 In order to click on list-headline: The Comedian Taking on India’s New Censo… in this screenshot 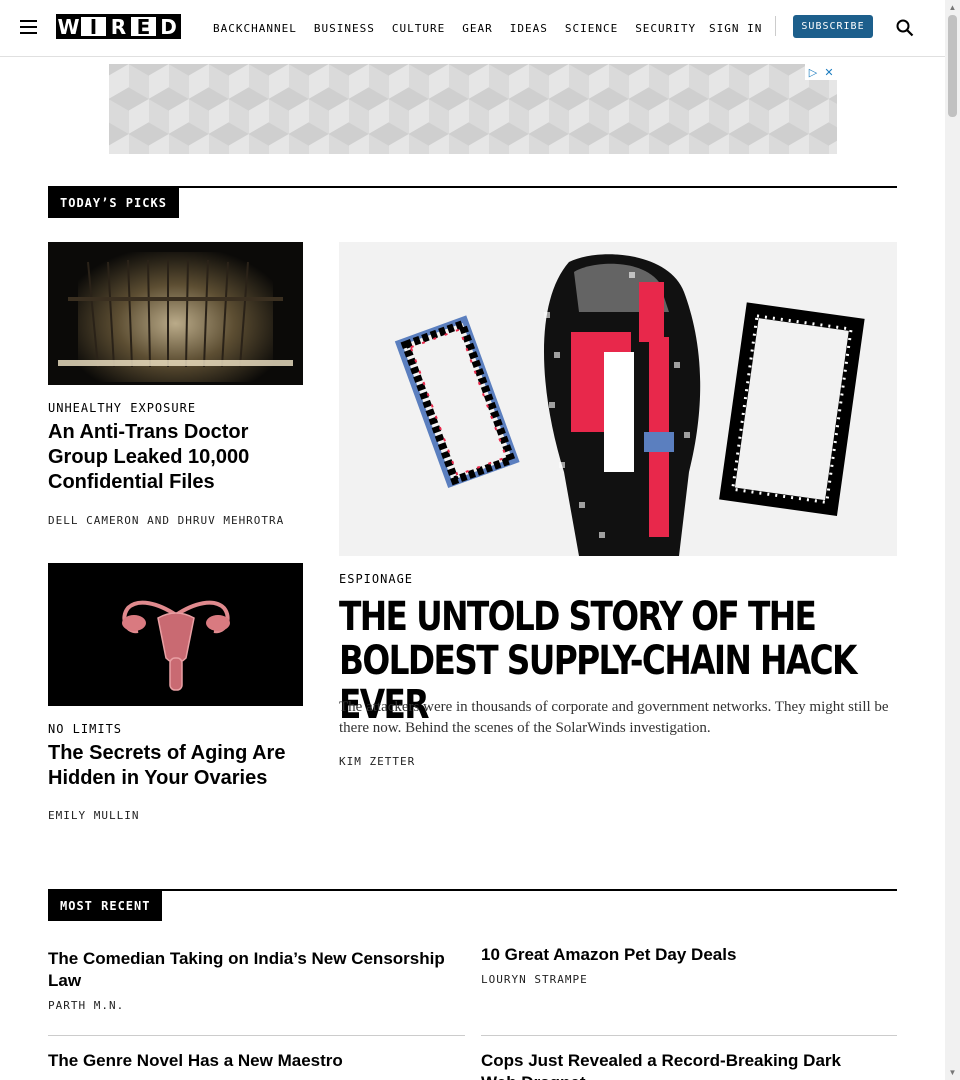, I will do `click(248, 970)`.